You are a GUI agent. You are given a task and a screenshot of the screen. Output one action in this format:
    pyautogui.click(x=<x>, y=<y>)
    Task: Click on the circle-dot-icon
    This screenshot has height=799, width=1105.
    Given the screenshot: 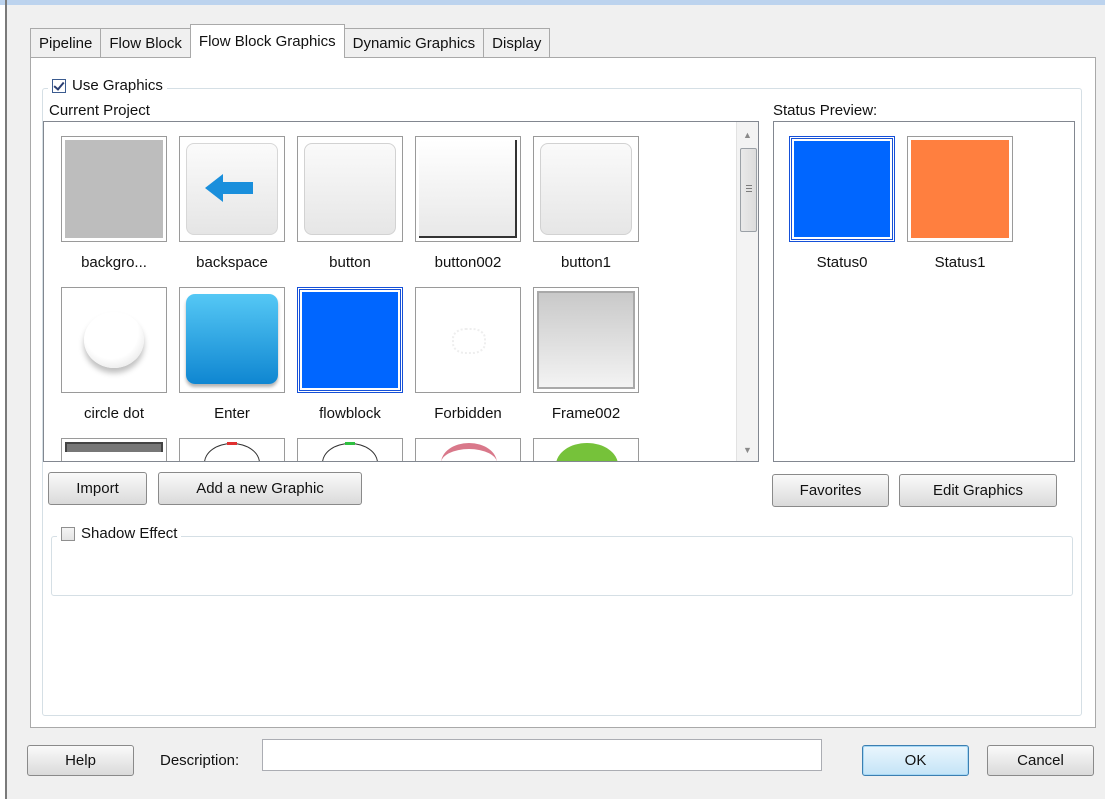 What is the action you would take?
    pyautogui.click(x=114, y=340)
    